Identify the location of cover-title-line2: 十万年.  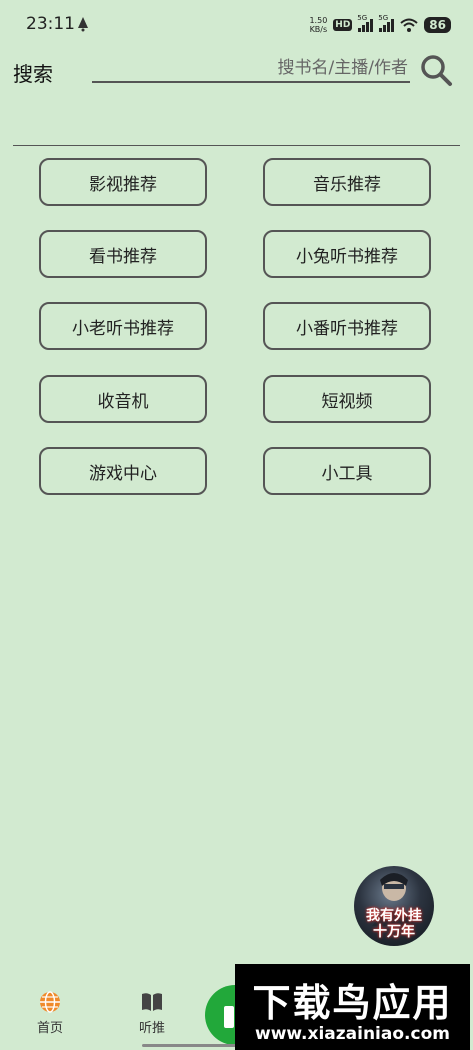
(394, 932).